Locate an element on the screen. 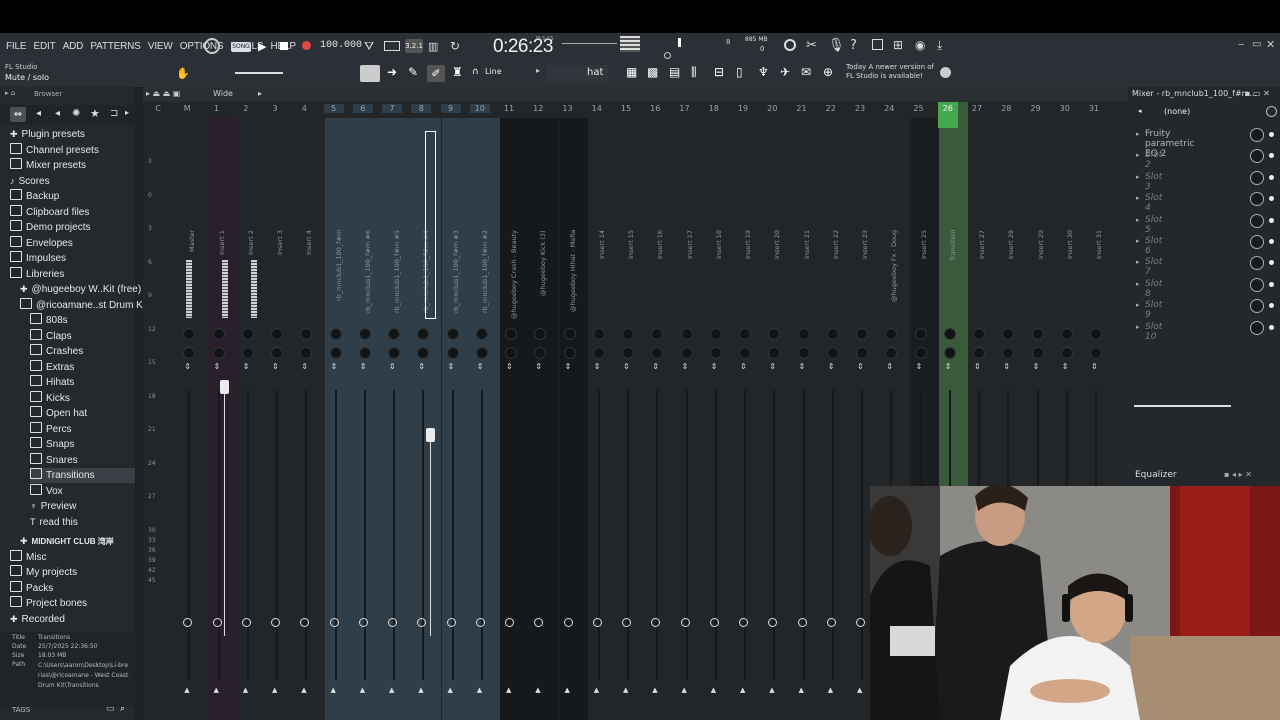  menu-add: ADD is located at coordinates (73, 46).